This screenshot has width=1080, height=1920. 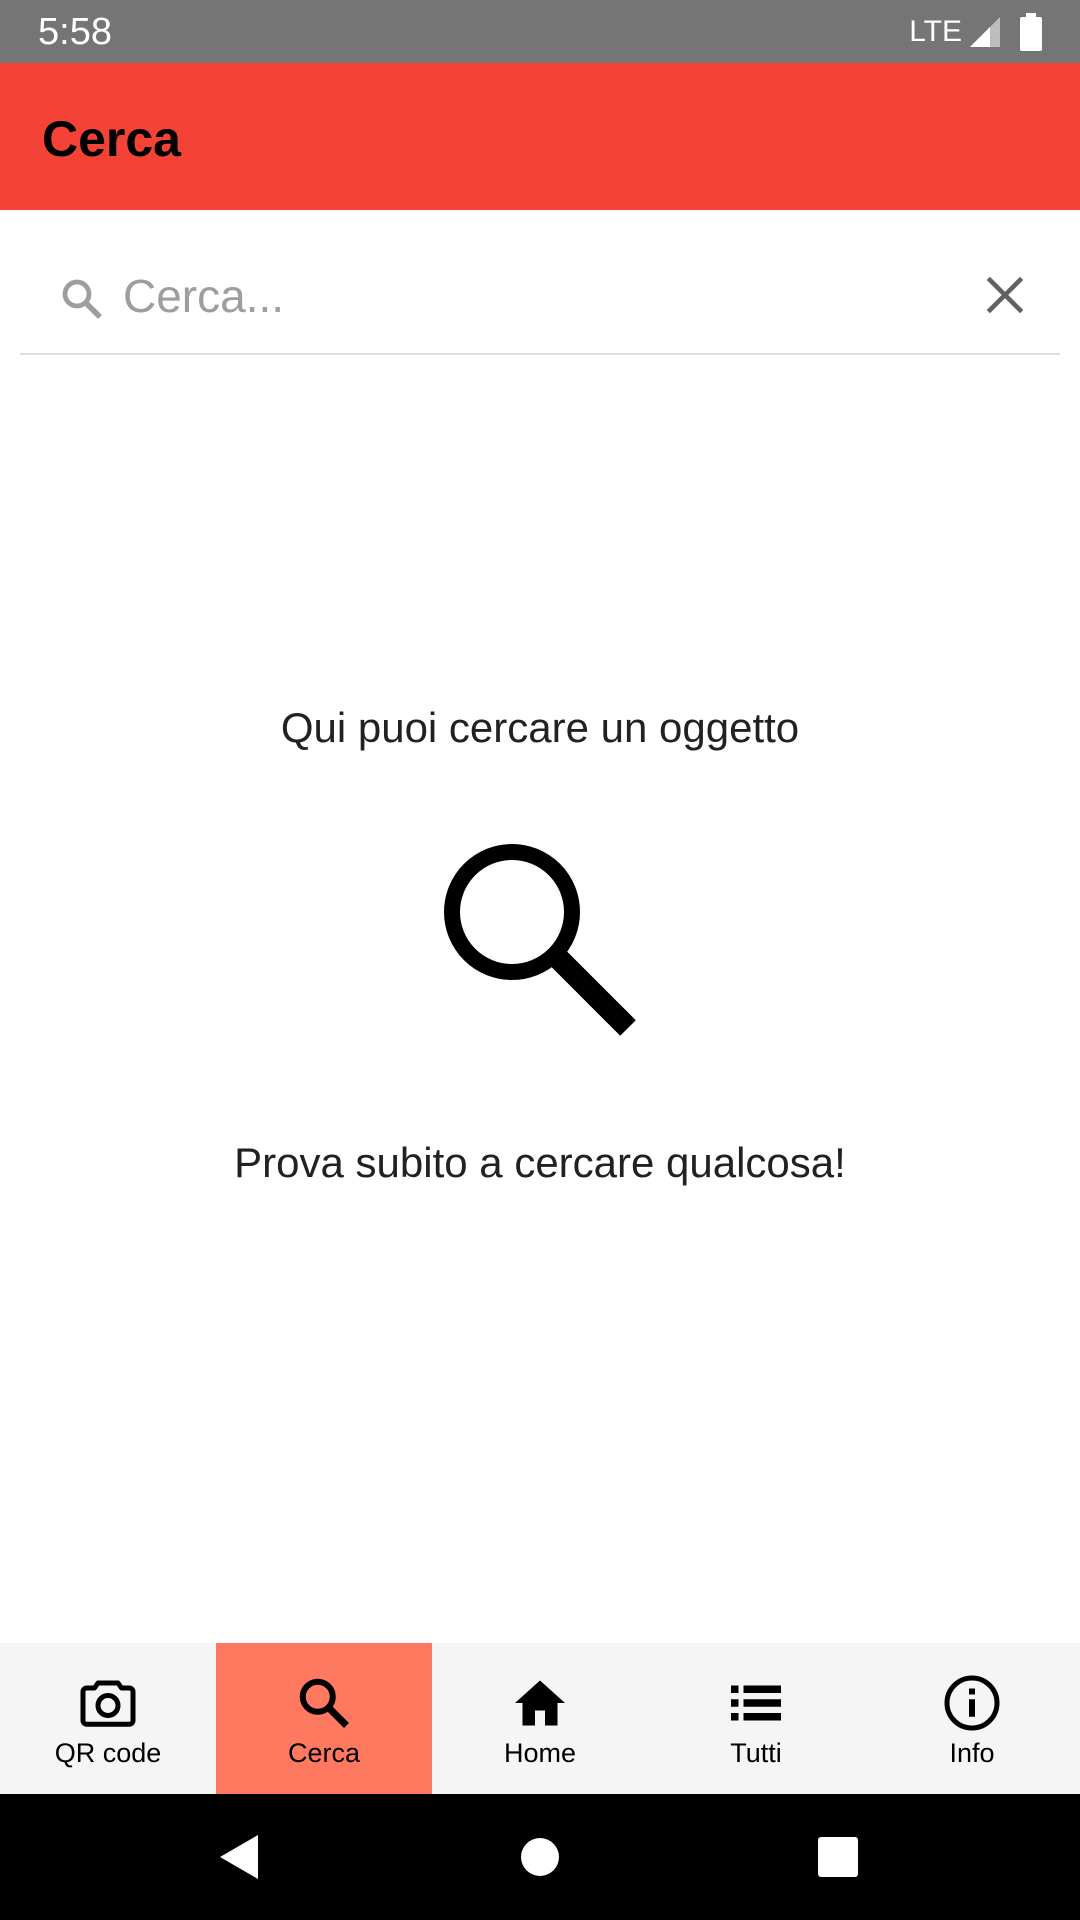 What do you see at coordinates (324, 1753) in the screenshot?
I see `nav-label: Cerca` at bounding box center [324, 1753].